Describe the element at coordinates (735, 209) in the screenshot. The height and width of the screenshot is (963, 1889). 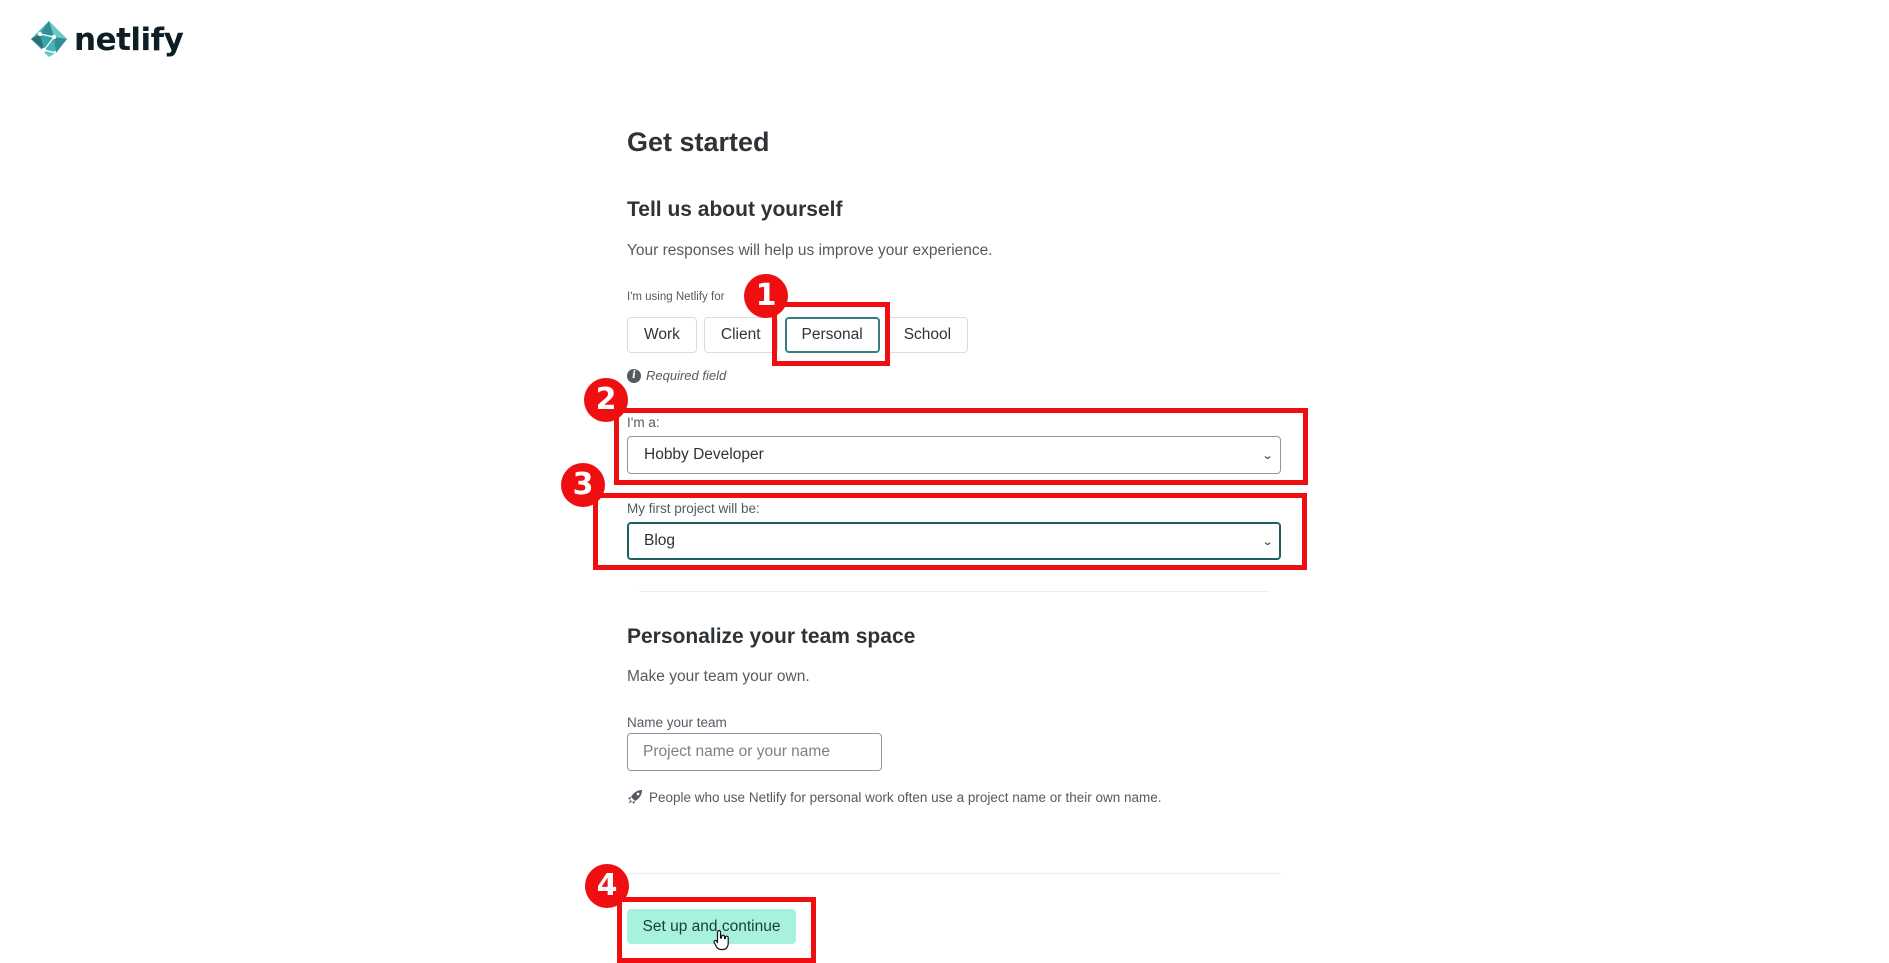
I see `about-section-title: Tell us about yourself` at that location.